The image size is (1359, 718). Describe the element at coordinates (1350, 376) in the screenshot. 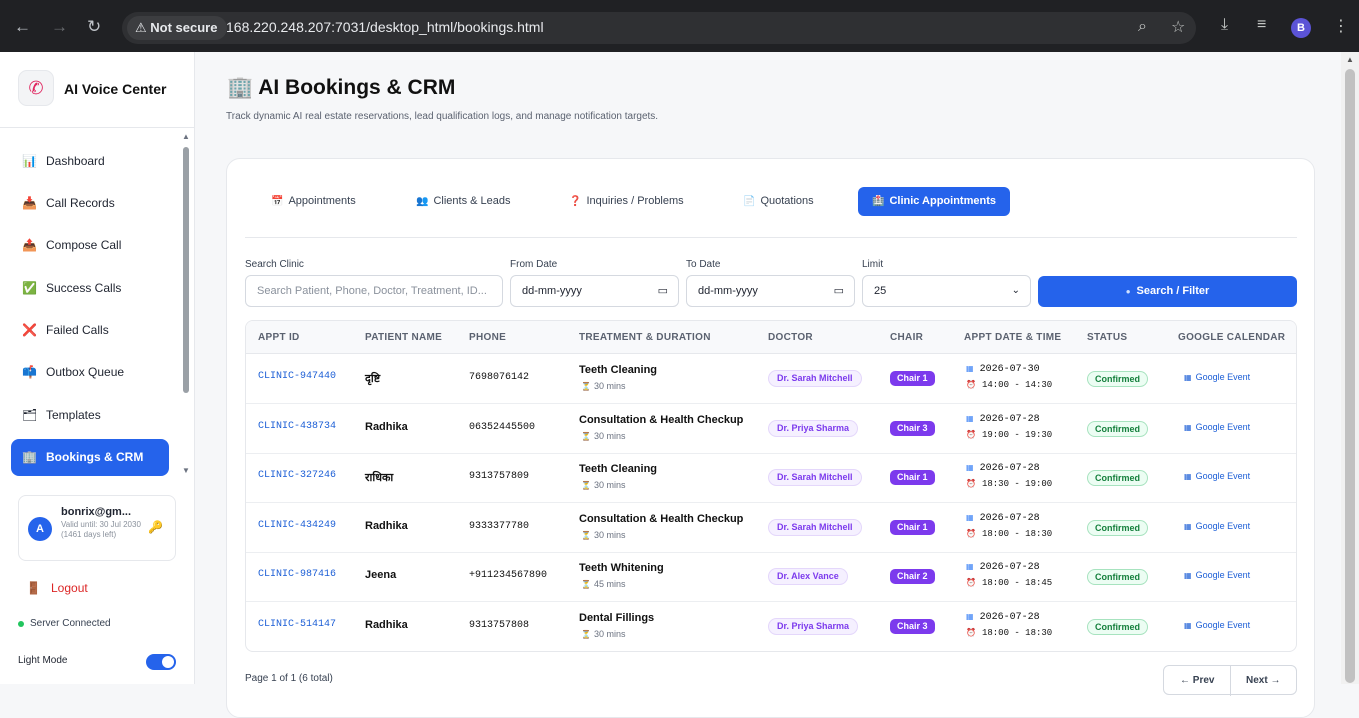

I see `page-scroll-thumb` at that location.